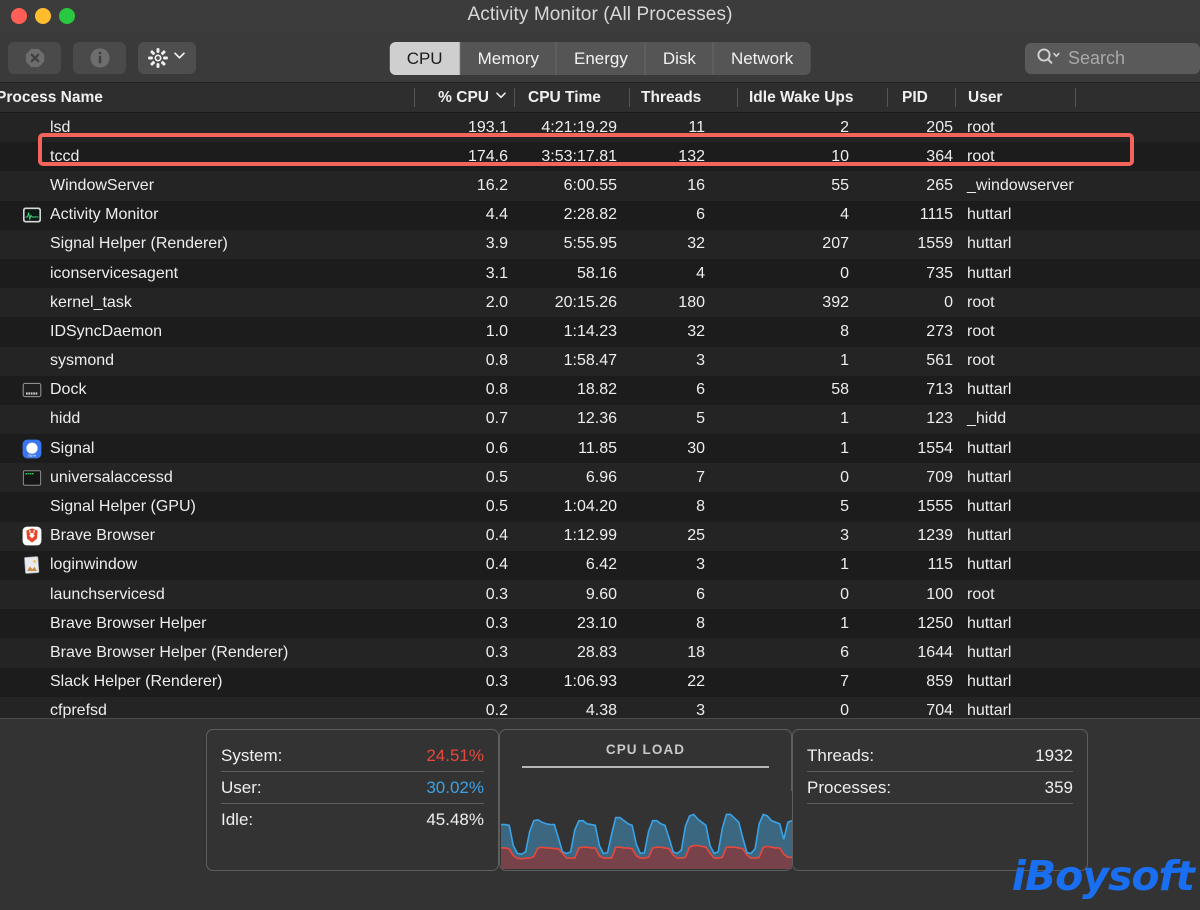 This screenshot has width=1200, height=910. Describe the element at coordinates (571, 97) in the screenshot. I see `column-header-cpu-time: CPU Time` at that location.